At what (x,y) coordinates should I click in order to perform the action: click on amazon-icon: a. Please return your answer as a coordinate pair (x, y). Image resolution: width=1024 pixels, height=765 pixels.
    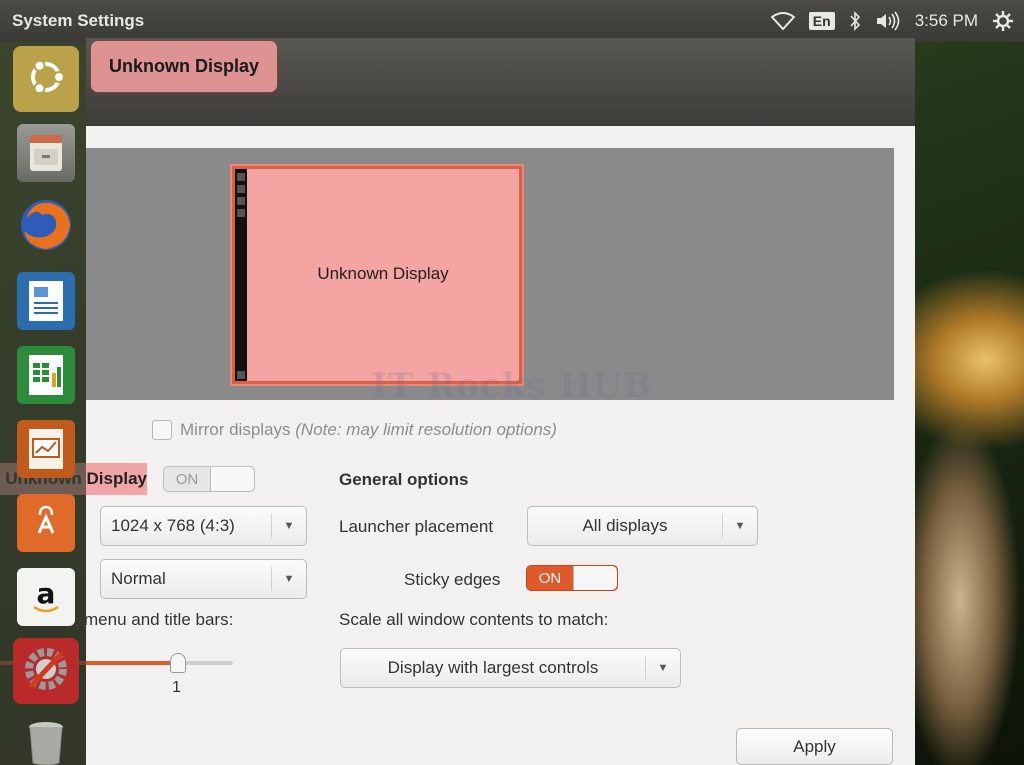
    Looking at the image, I should click on (46, 597).